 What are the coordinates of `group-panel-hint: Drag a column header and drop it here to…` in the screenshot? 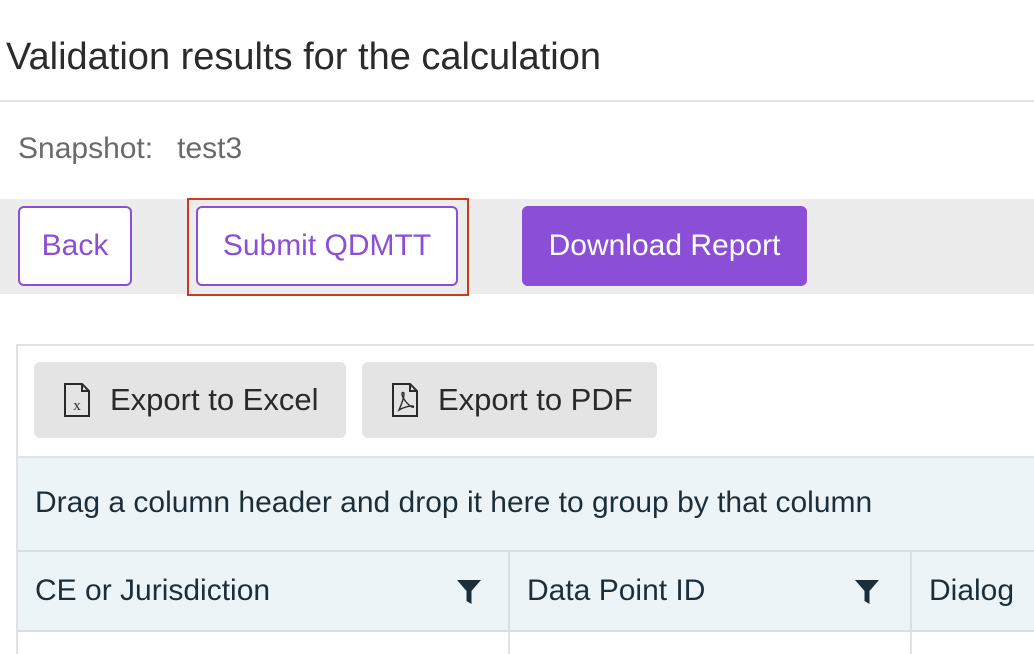 It's located at (454, 502).